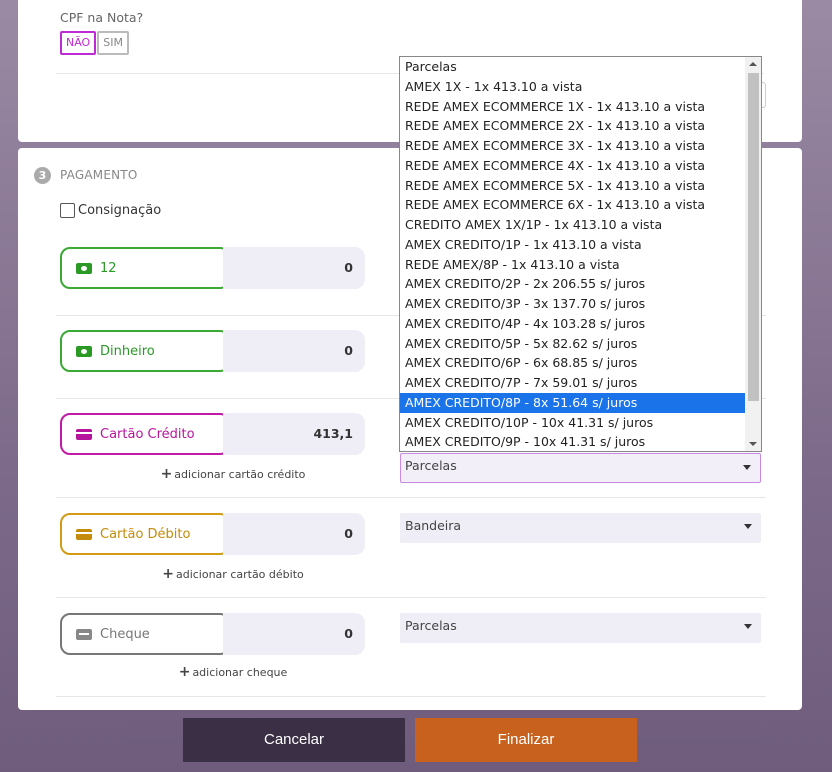 This screenshot has height=772, width=832. Describe the element at coordinates (580, 363) in the screenshot. I see `dropdown-option: AMEX CREDITO/6P - 6x 68.85 s/ juros` at that location.